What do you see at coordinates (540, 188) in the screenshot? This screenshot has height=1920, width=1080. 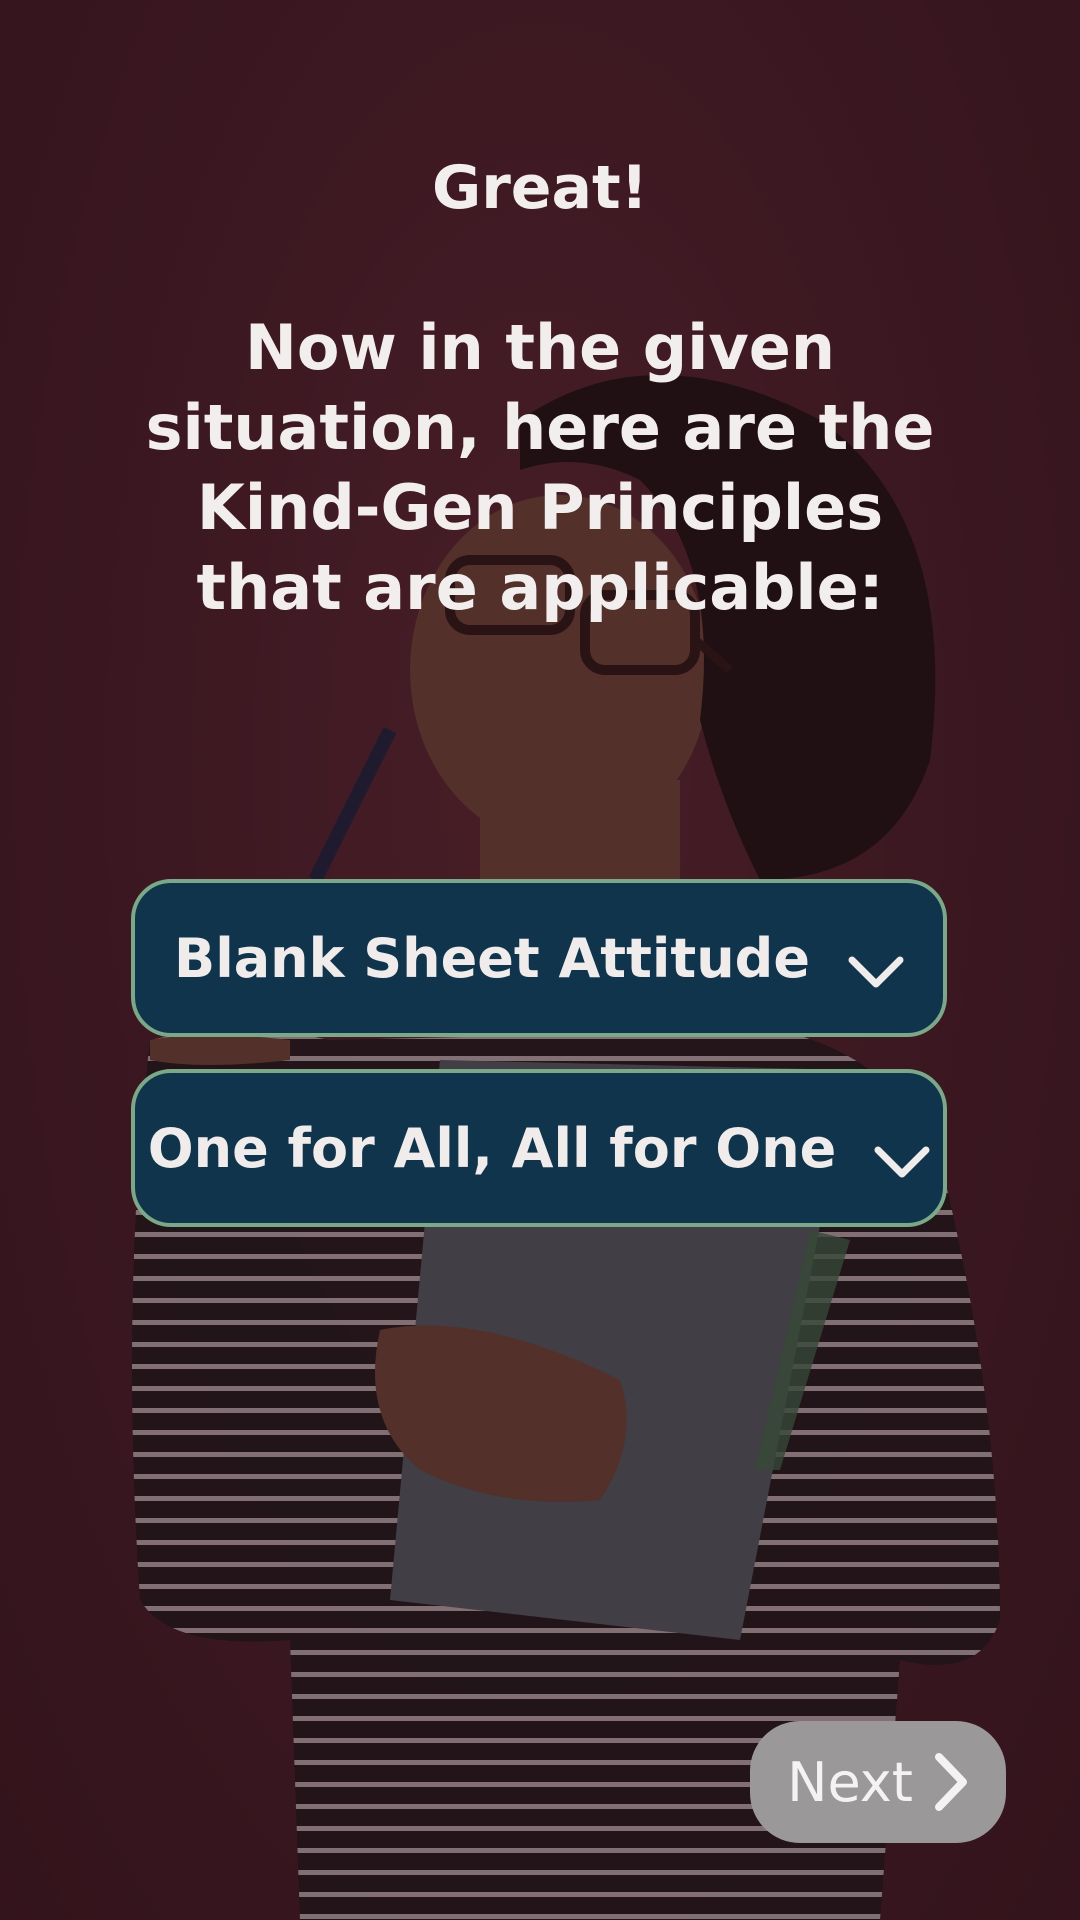 I see `page-title: Great!` at bounding box center [540, 188].